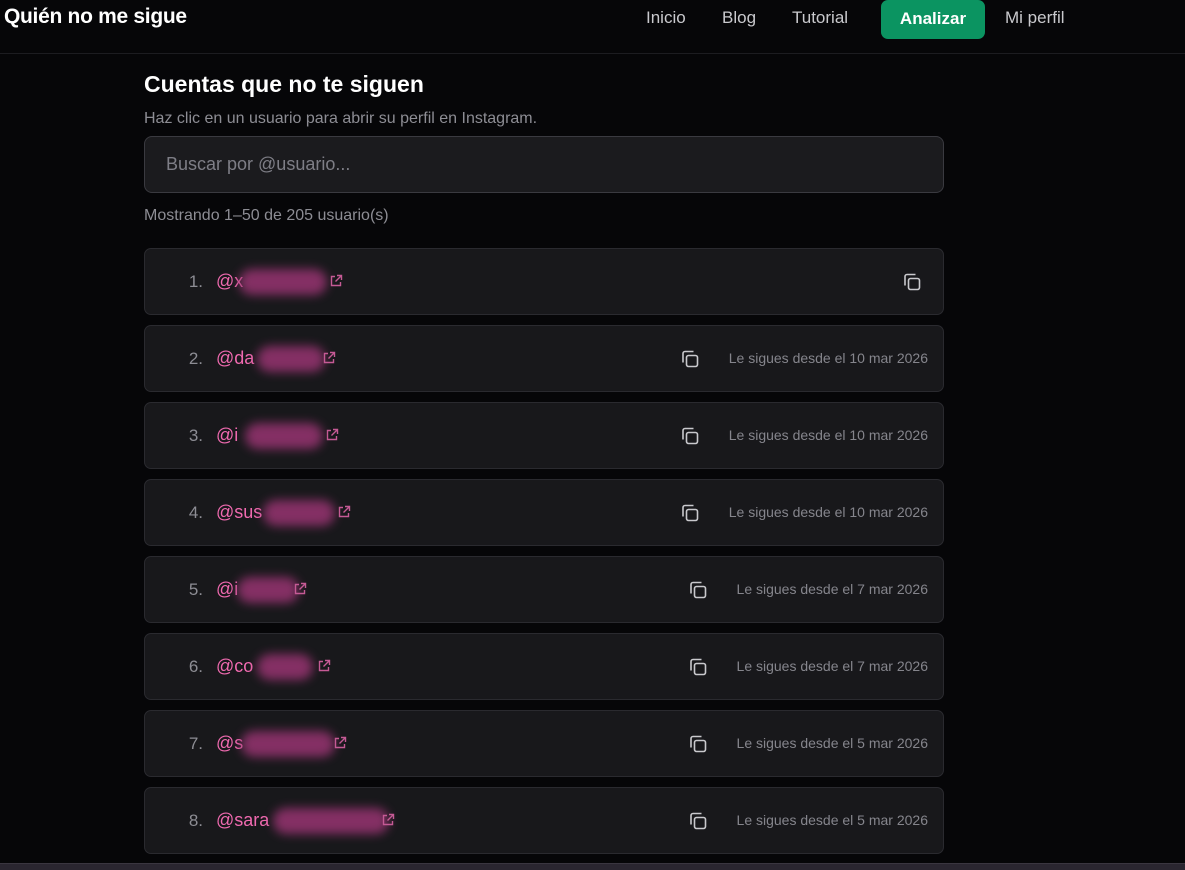  I want to click on username-link: @co, so click(234, 666).